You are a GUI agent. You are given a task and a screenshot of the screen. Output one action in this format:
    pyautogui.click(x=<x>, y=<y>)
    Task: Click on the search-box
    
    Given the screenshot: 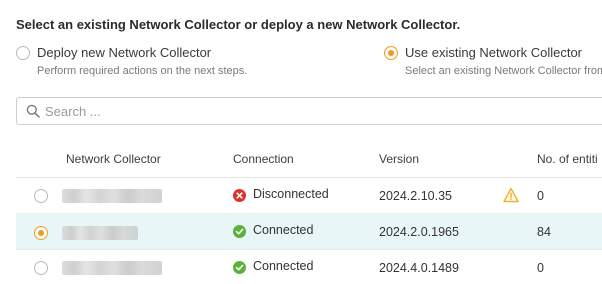 What is the action you would take?
    pyautogui.click(x=309, y=111)
    